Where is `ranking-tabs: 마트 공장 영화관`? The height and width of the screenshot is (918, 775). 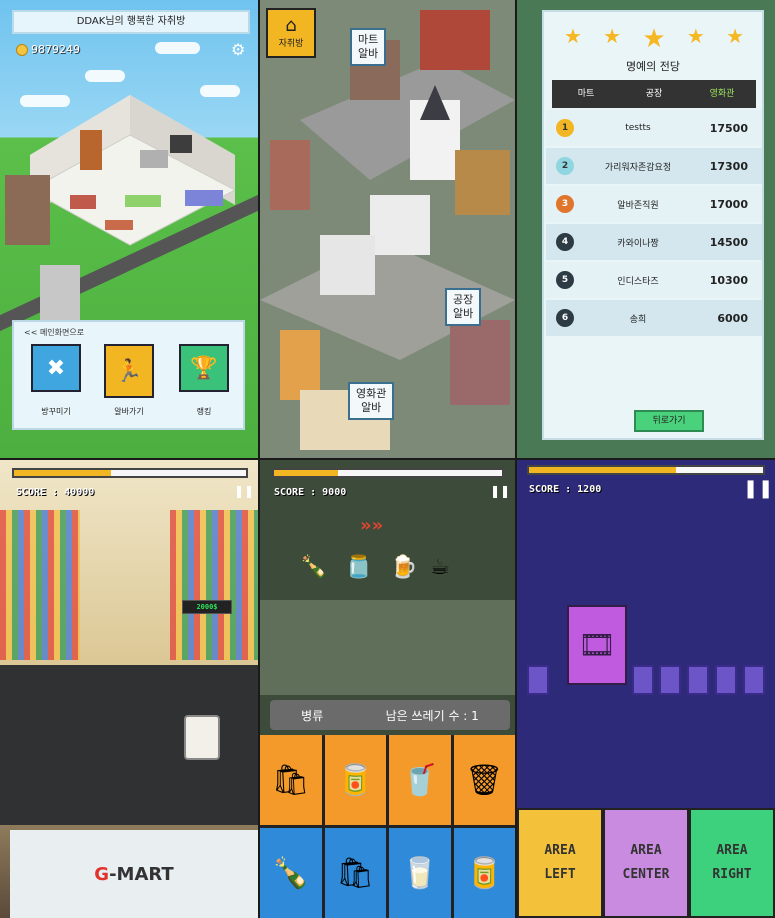
ranking-tabs: 마트 공장 영화관 is located at coordinates (654, 94).